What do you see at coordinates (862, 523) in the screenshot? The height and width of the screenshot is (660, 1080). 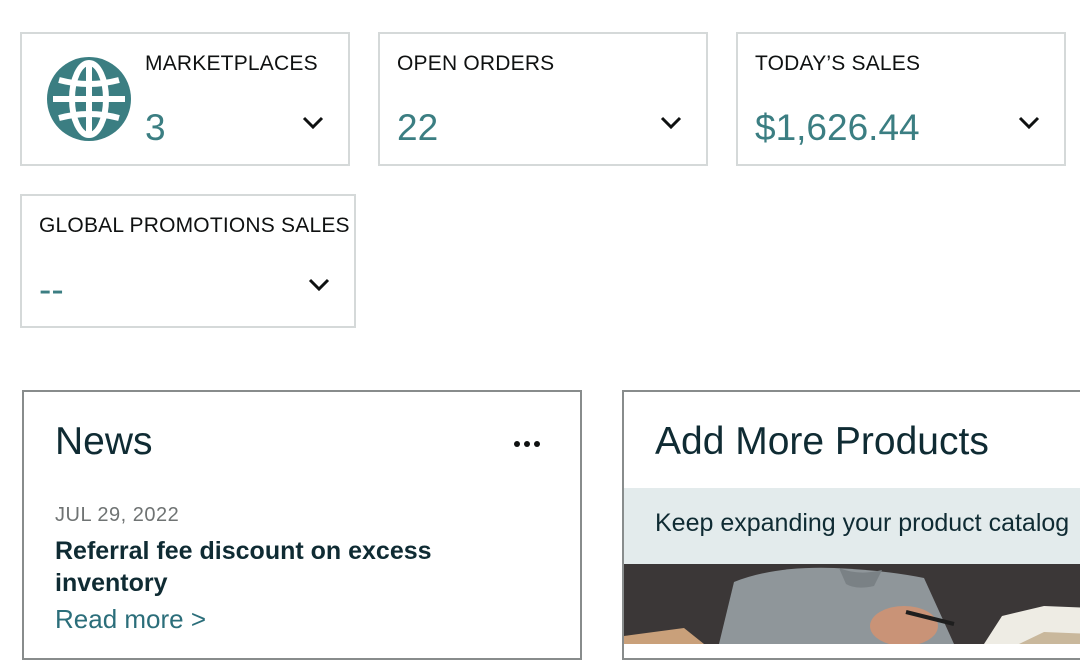 I see `add-products-banner-text: Keep expanding your product catalog` at bounding box center [862, 523].